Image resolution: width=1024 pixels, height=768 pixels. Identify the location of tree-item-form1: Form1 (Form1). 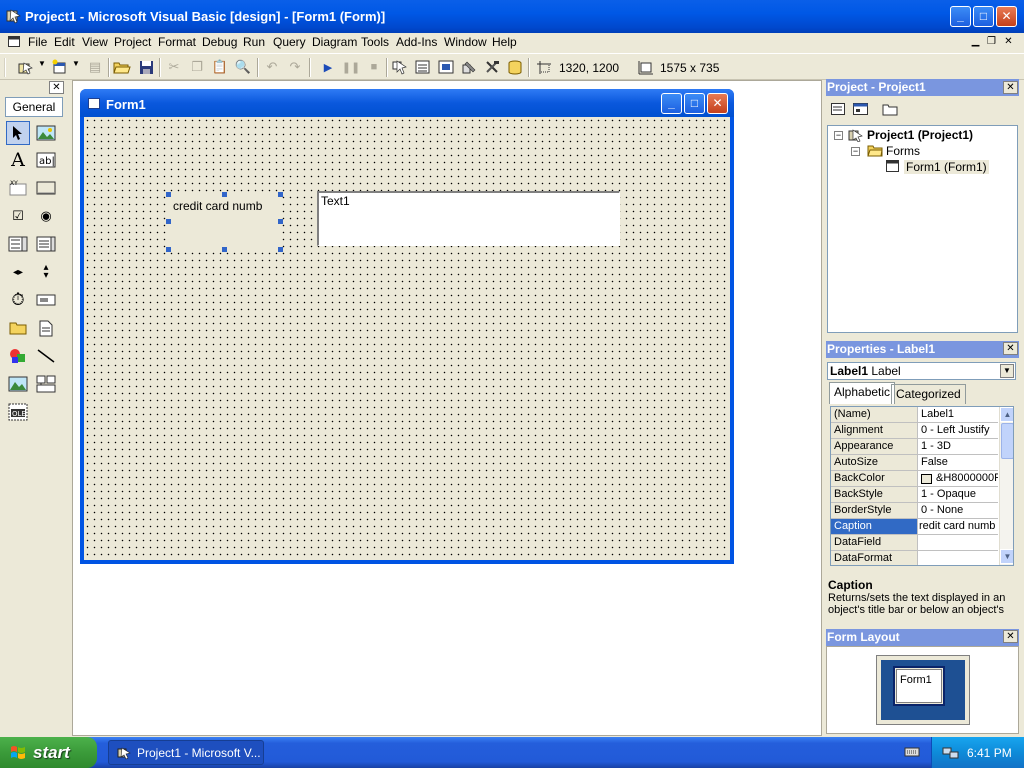
(946, 167).